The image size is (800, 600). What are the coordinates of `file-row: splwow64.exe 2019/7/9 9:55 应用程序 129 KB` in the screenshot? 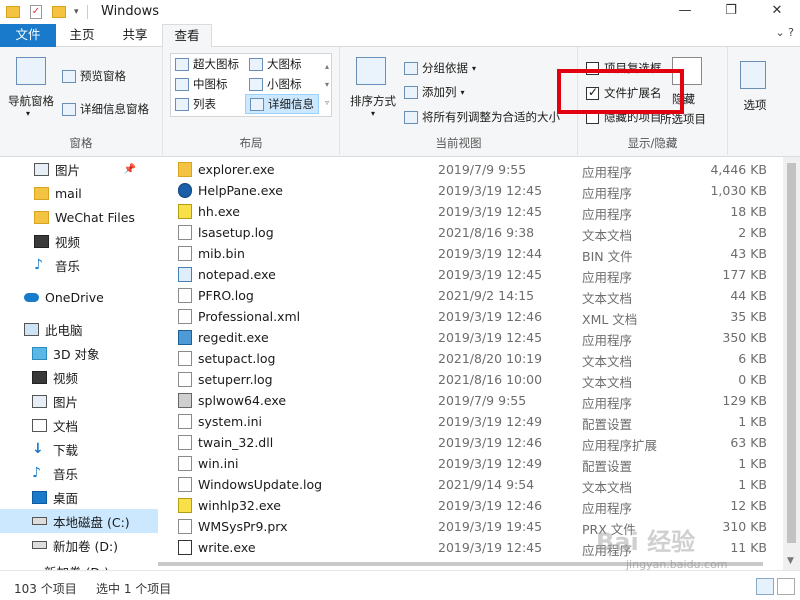 It's located at (470, 400).